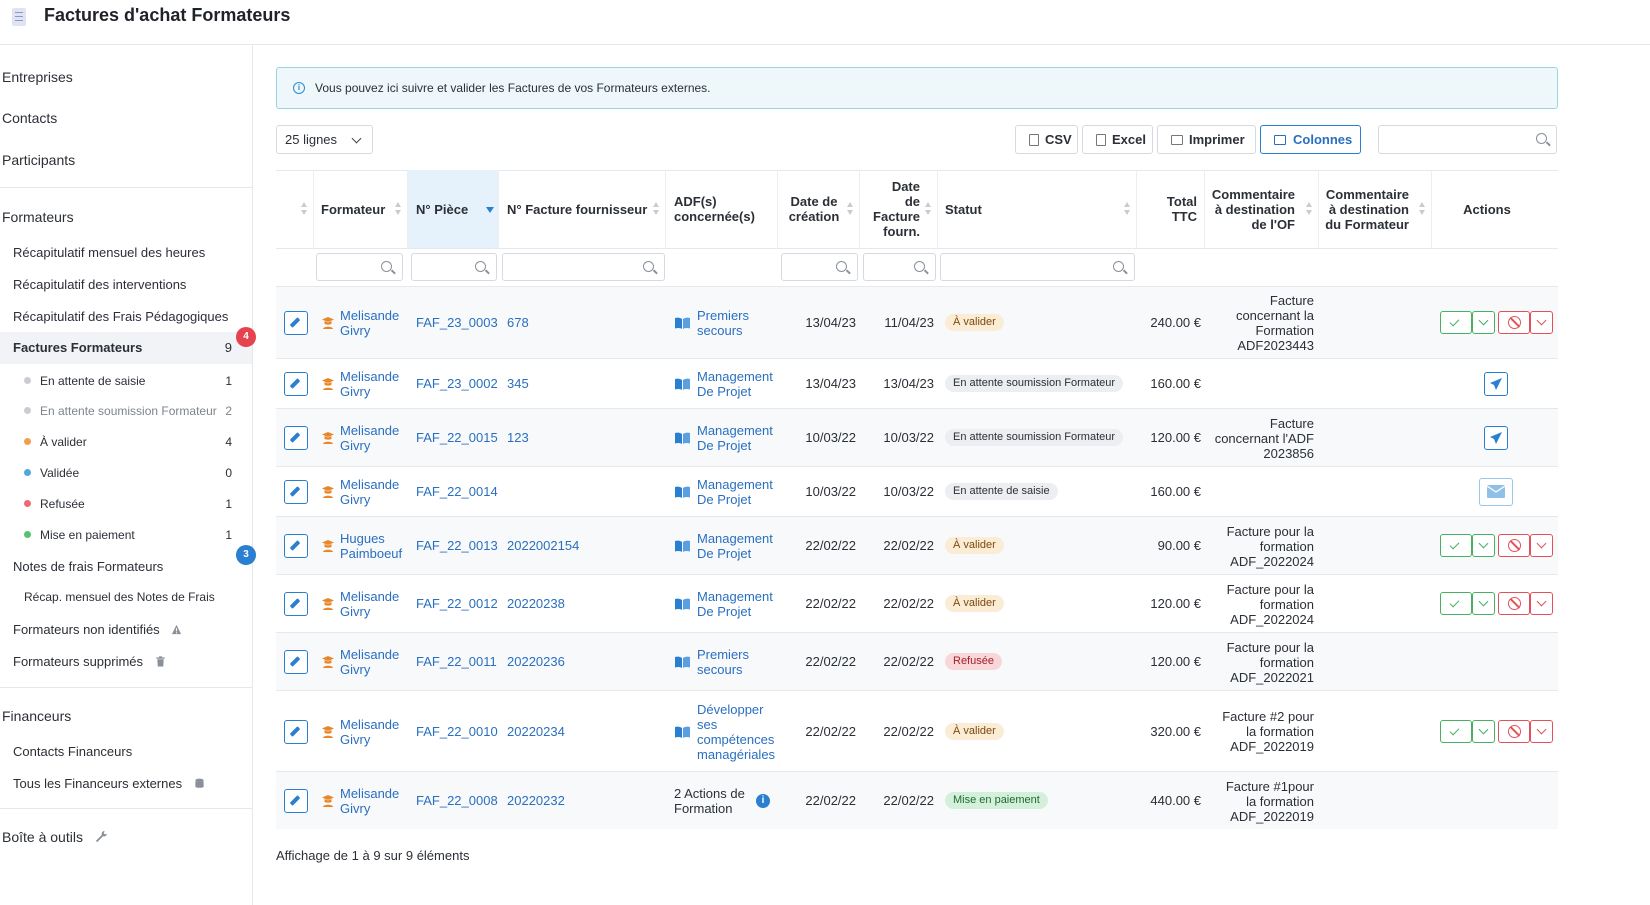 Image resolution: width=1650 pixels, height=905 pixels. I want to click on column-header-creation: Date de création, so click(819, 209).